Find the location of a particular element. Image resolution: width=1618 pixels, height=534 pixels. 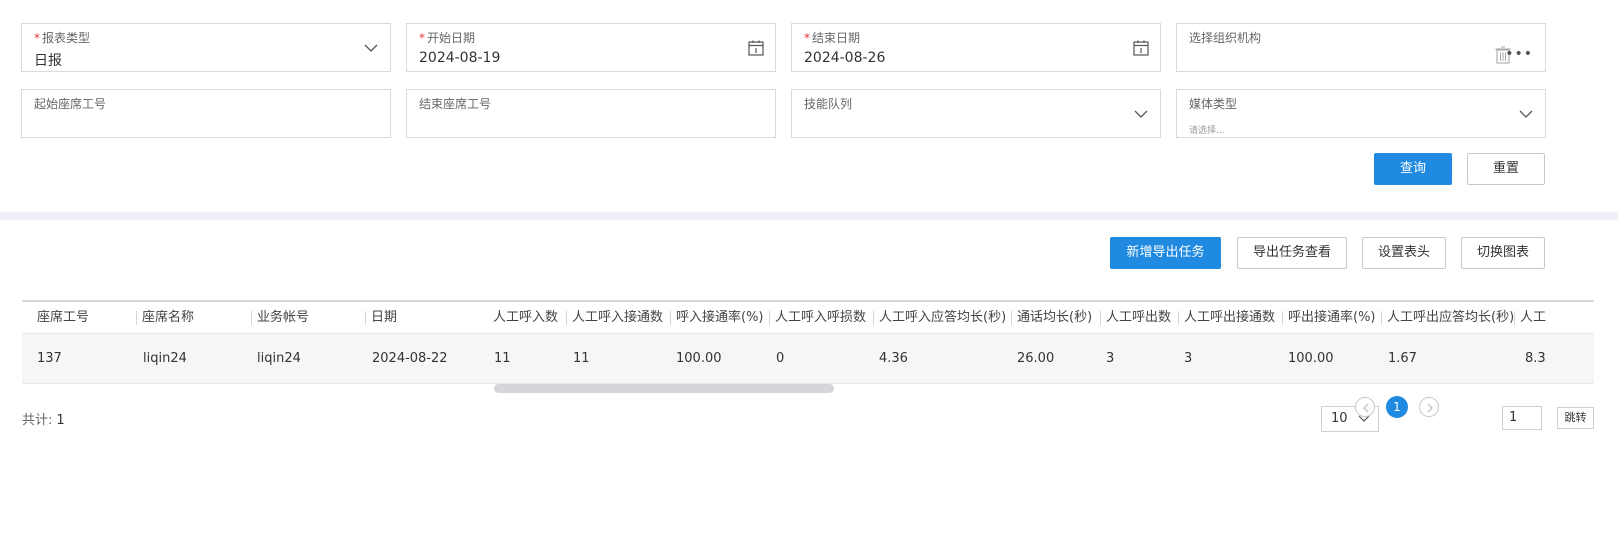

end-agent-id-field: 结束座席工号 is located at coordinates (591, 113).